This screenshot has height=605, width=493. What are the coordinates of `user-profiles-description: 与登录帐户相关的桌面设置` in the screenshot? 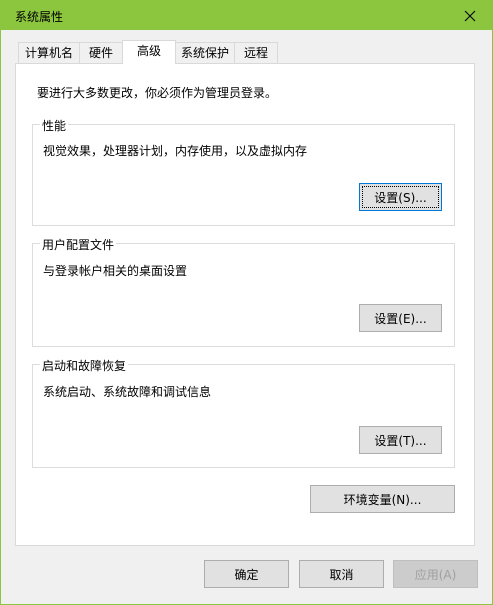 It's located at (115, 271).